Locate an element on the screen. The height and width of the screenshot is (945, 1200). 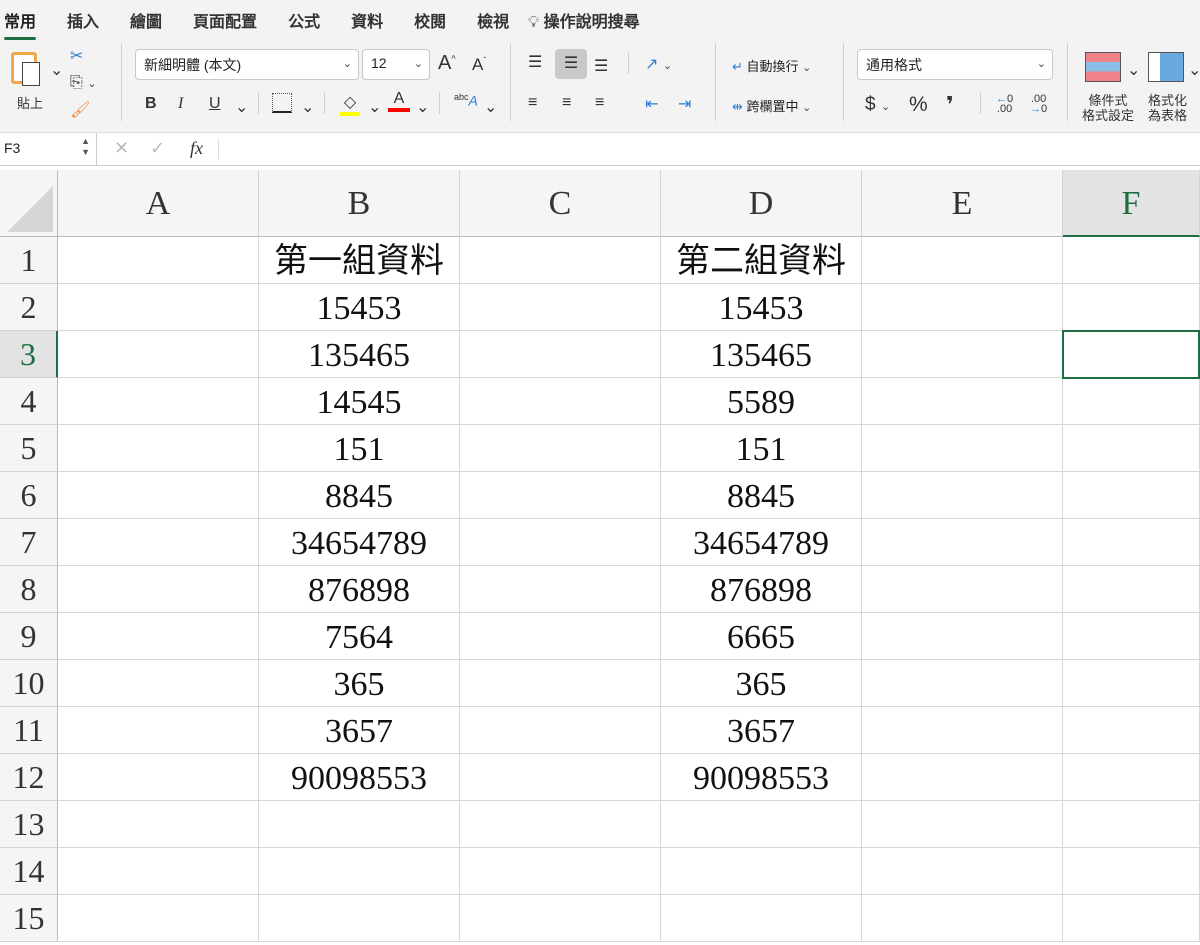
cell-C10 is located at coordinates (560, 683).